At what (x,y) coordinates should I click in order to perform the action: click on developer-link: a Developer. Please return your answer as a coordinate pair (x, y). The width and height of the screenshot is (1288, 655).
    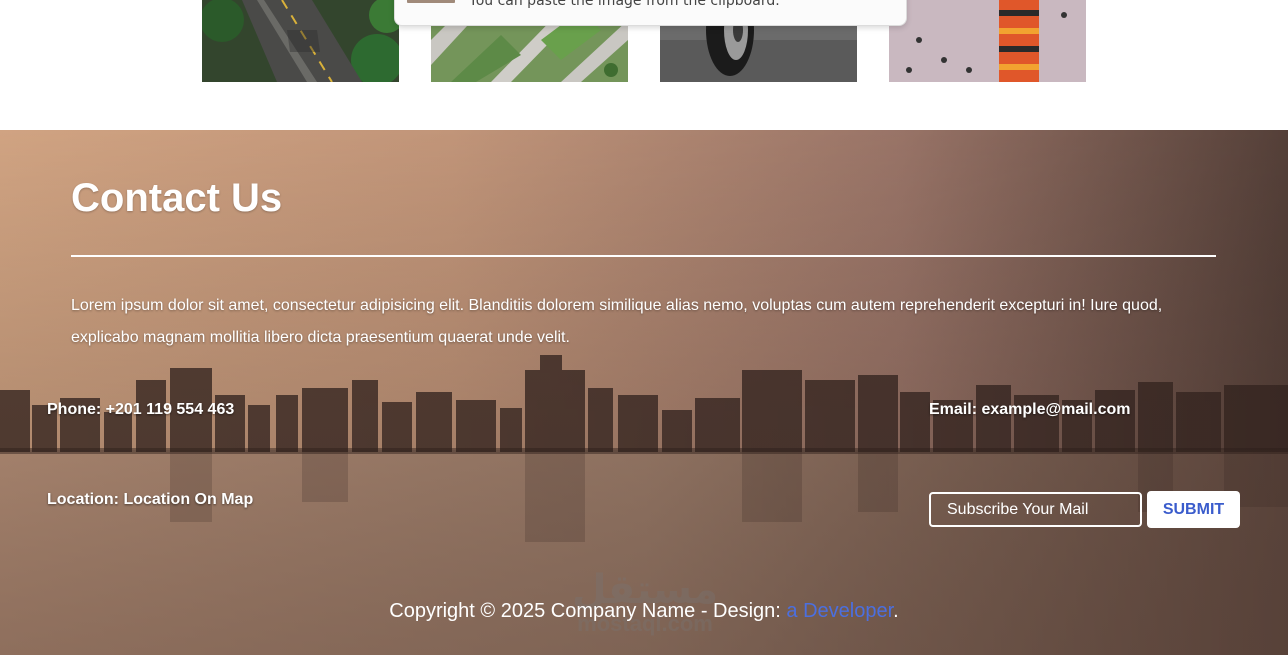
    Looking at the image, I should click on (839, 611).